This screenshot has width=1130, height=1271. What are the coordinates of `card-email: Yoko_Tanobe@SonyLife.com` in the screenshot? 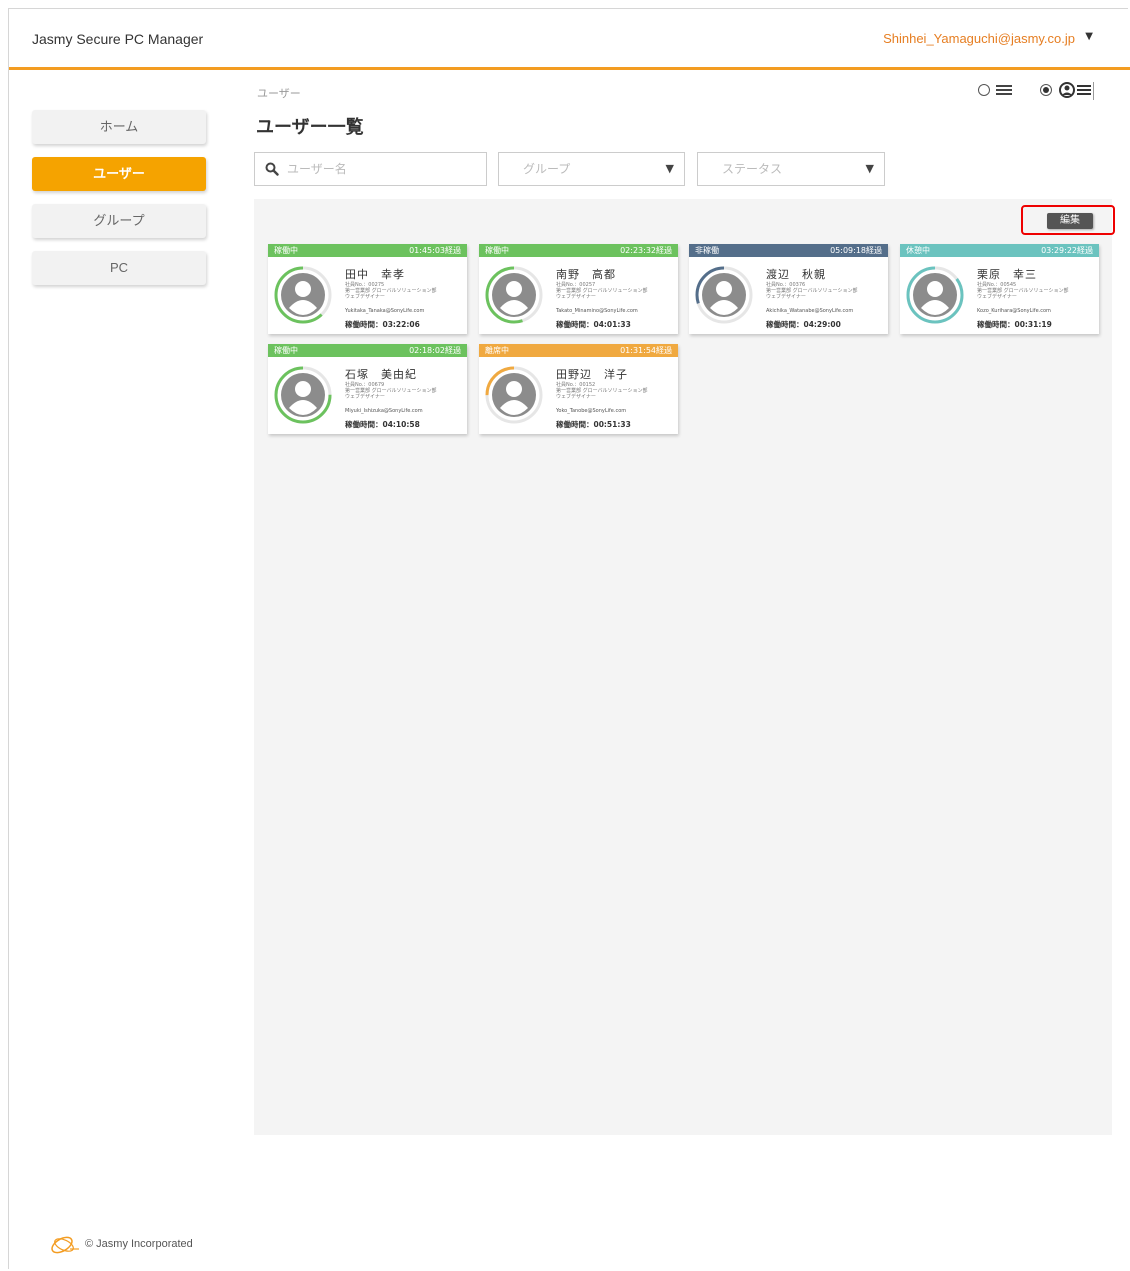 It's located at (591, 411).